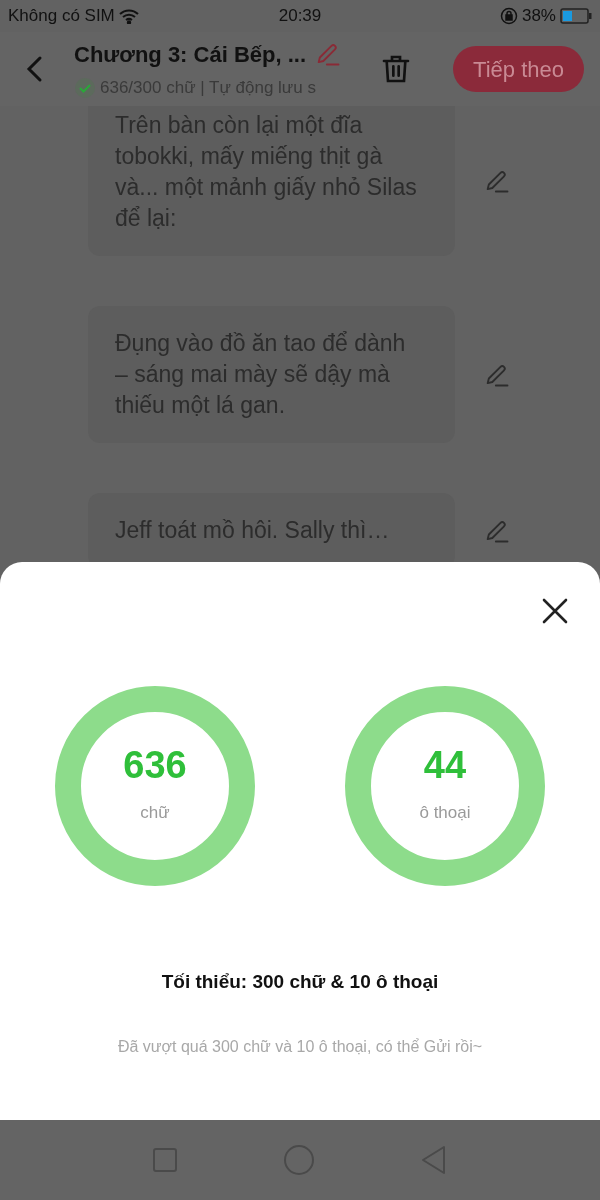 This screenshot has height=1200, width=600. Describe the element at coordinates (128, 16) in the screenshot. I see `wifi-icon` at that location.